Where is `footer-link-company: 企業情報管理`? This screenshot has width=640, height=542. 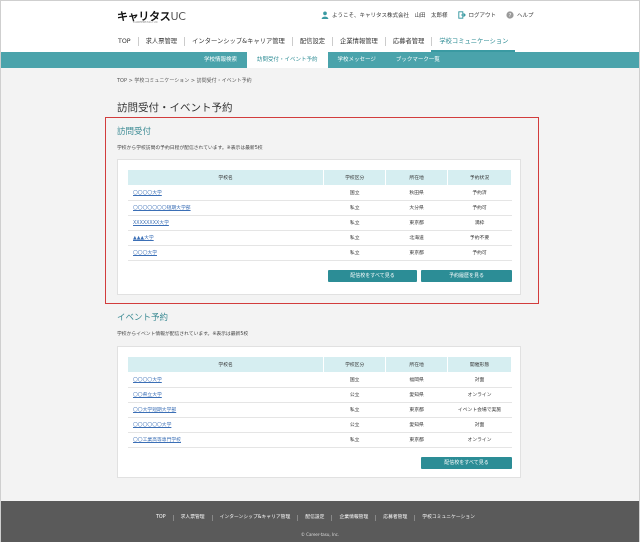
footer-link-company: 企業情報管理 is located at coordinates (353, 518).